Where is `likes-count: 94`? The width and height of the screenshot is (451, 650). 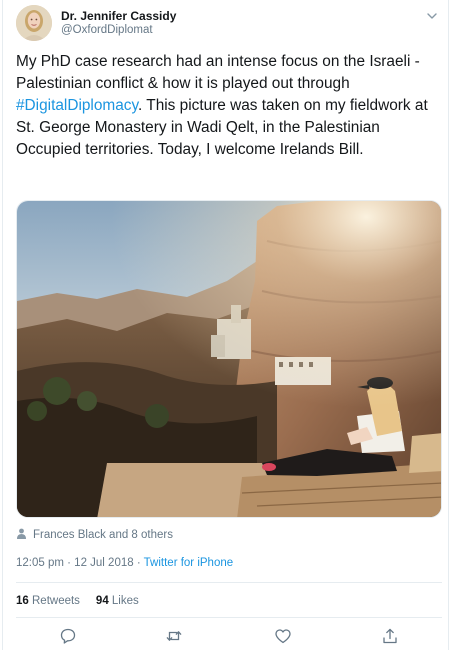
likes-count: 94 is located at coordinates (102, 601).